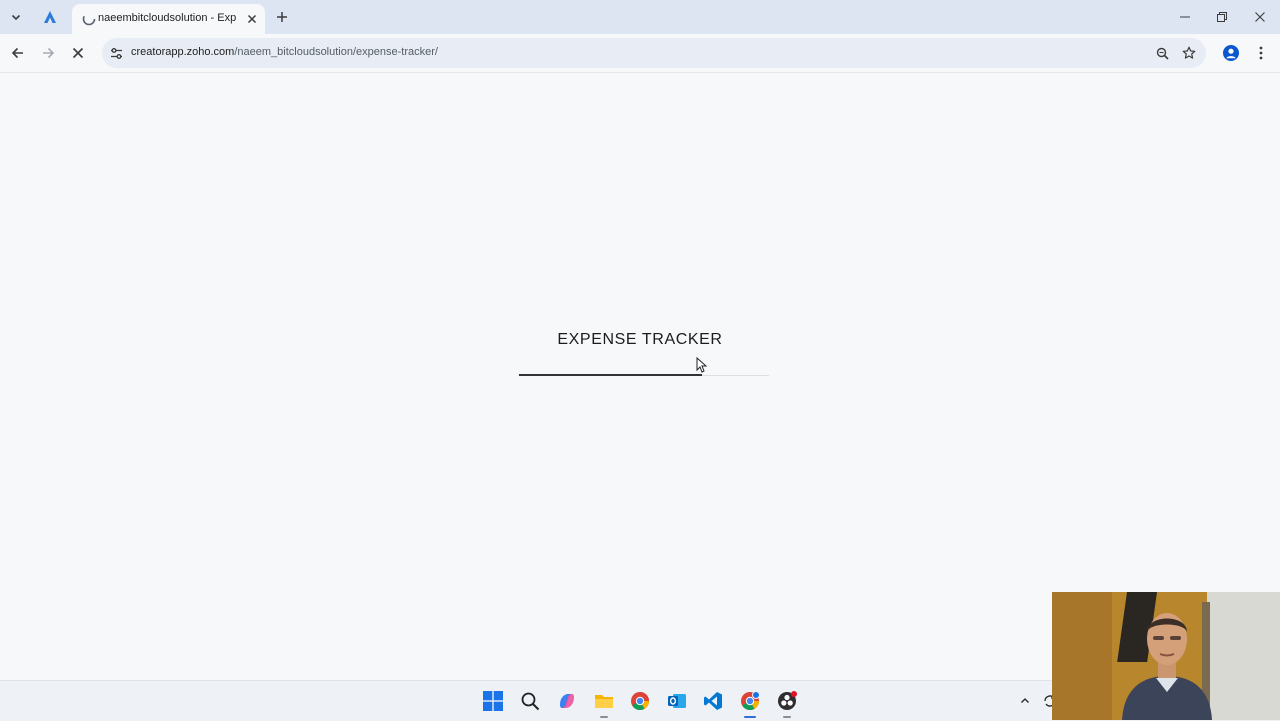 The height and width of the screenshot is (721, 1280). I want to click on url-path: /naeem_bitcloudsolution/expense-tracker/, so click(336, 52).